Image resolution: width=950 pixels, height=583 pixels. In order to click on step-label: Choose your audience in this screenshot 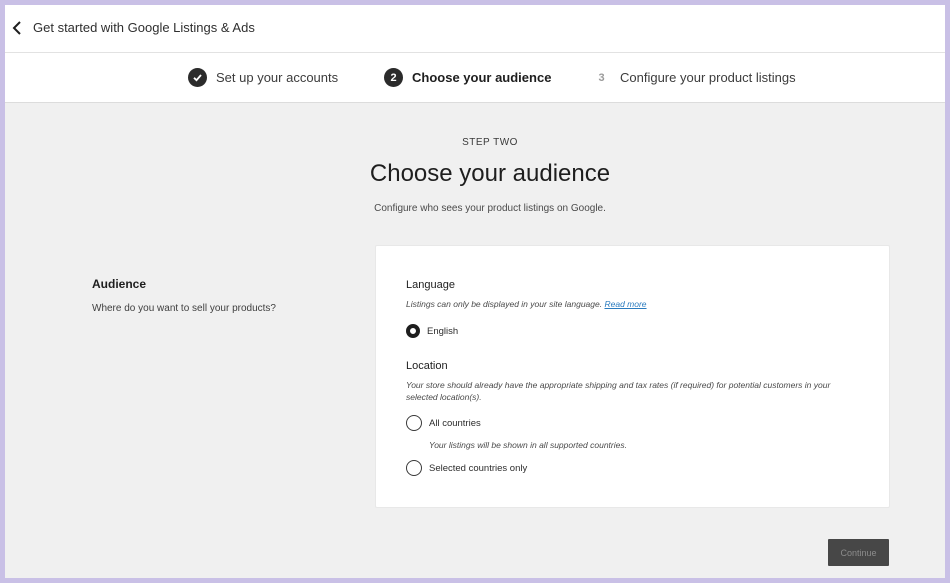, I will do `click(482, 77)`.